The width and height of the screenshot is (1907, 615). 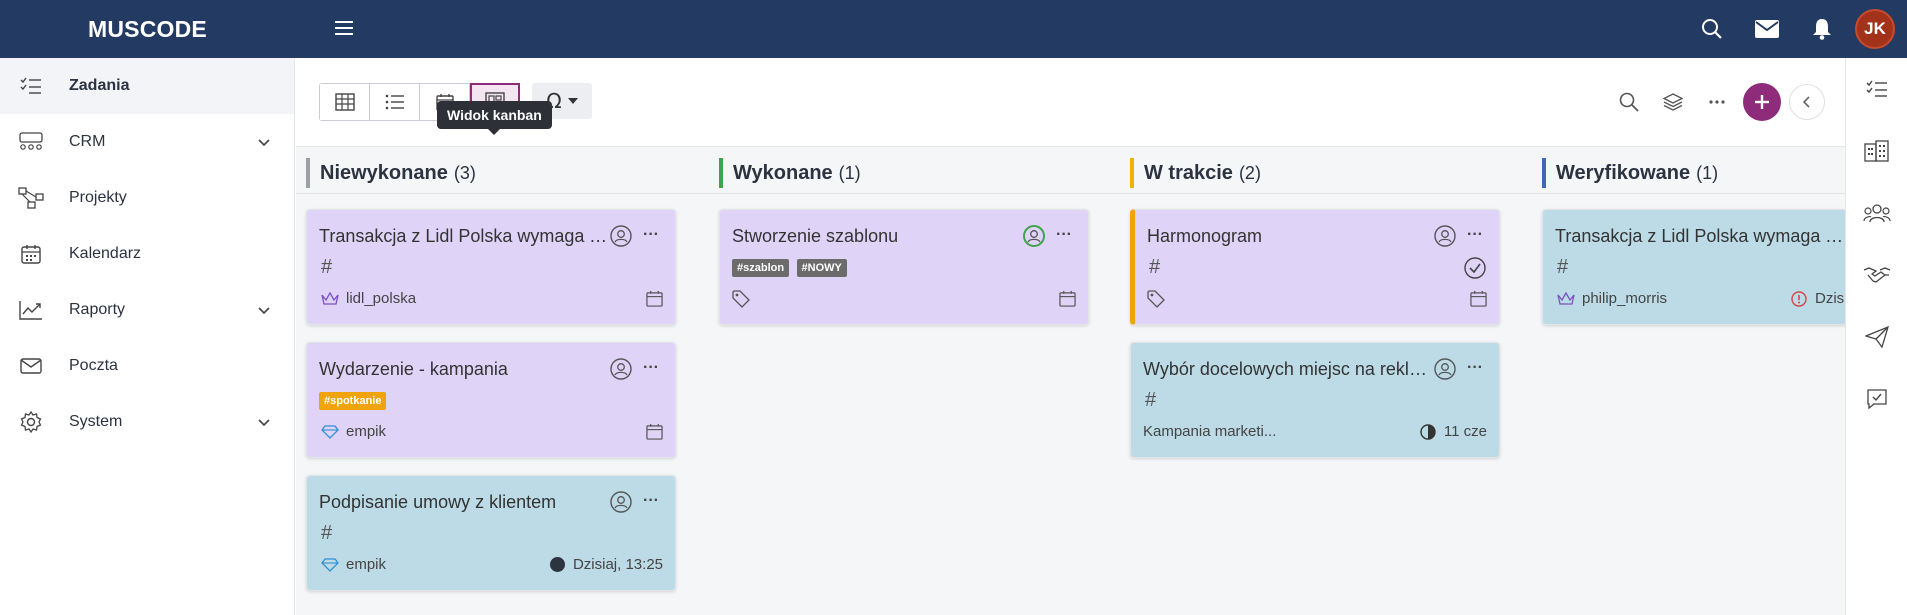 I want to click on column-header: W trakcie (2), so click(x=1195, y=173).